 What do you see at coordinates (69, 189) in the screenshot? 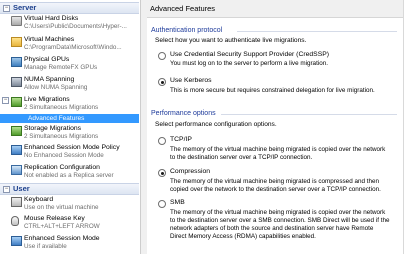
I see `user-category: − User` at bounding box center [69, 189].